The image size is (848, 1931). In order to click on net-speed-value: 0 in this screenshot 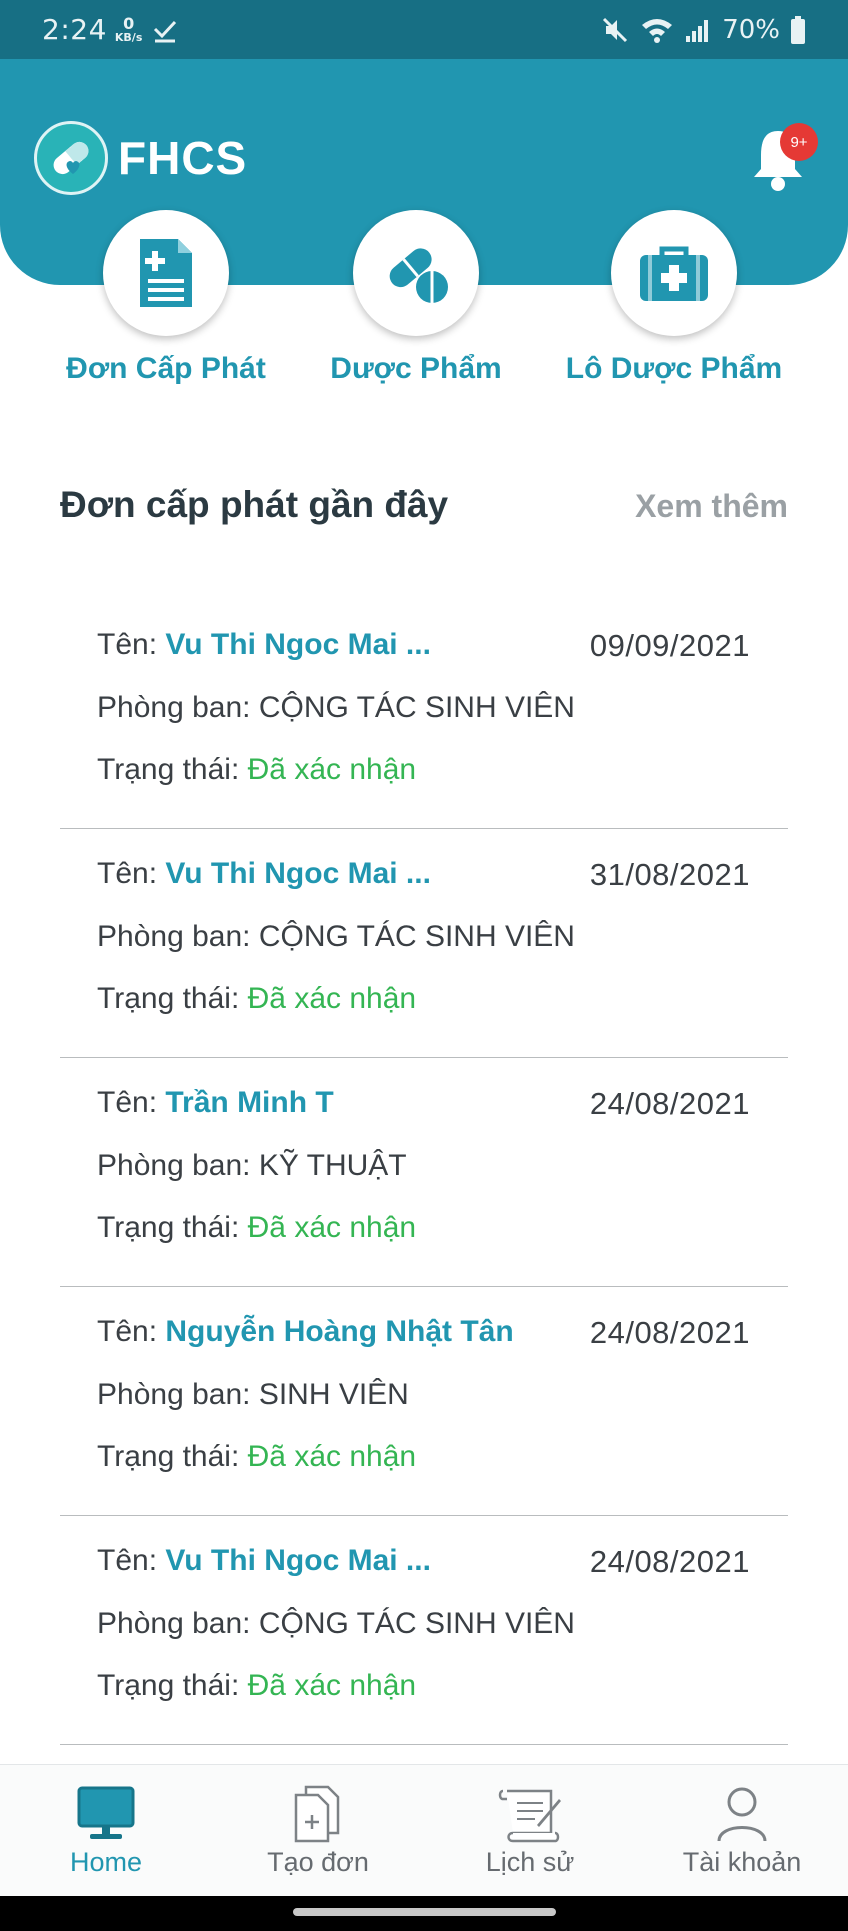, I will do `click(129, 23)`.